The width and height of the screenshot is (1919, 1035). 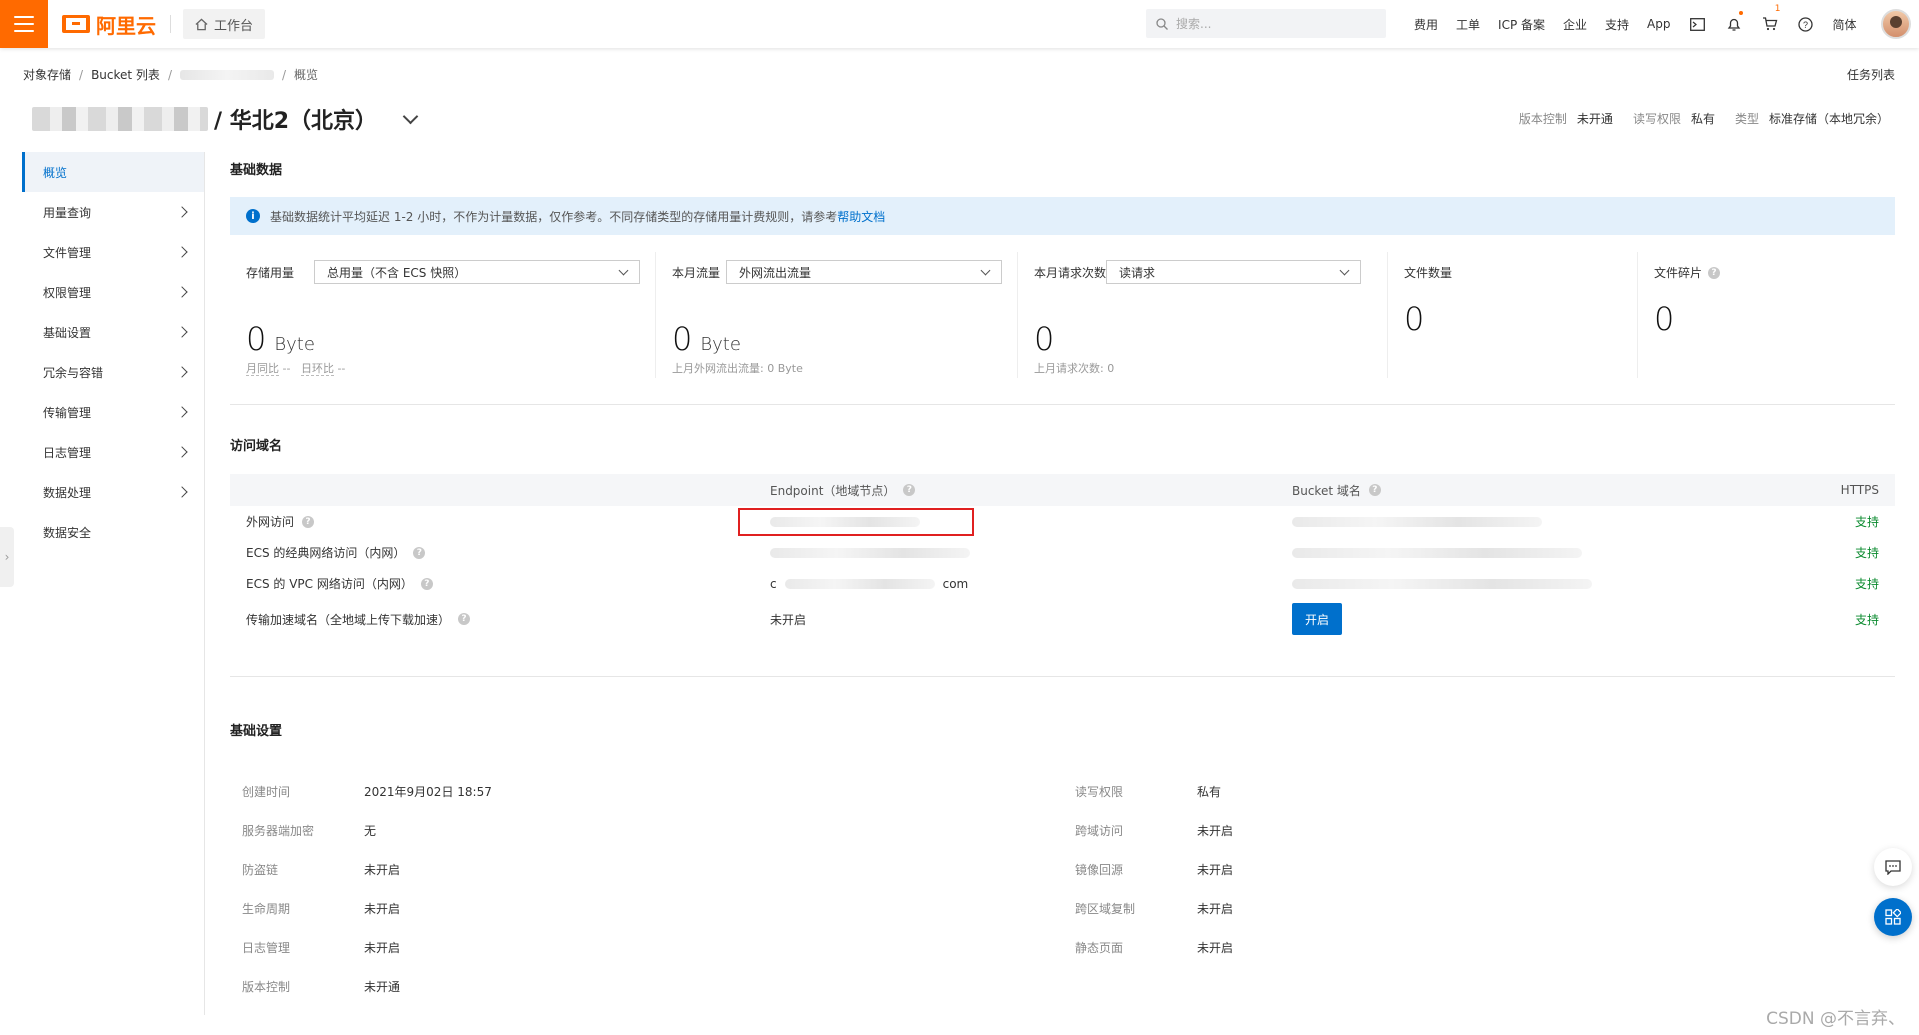 What do you see at coordinates (1137, 272) in the screenshot?
I see `select-value: 读请求` at bounding box center [1137, 272].